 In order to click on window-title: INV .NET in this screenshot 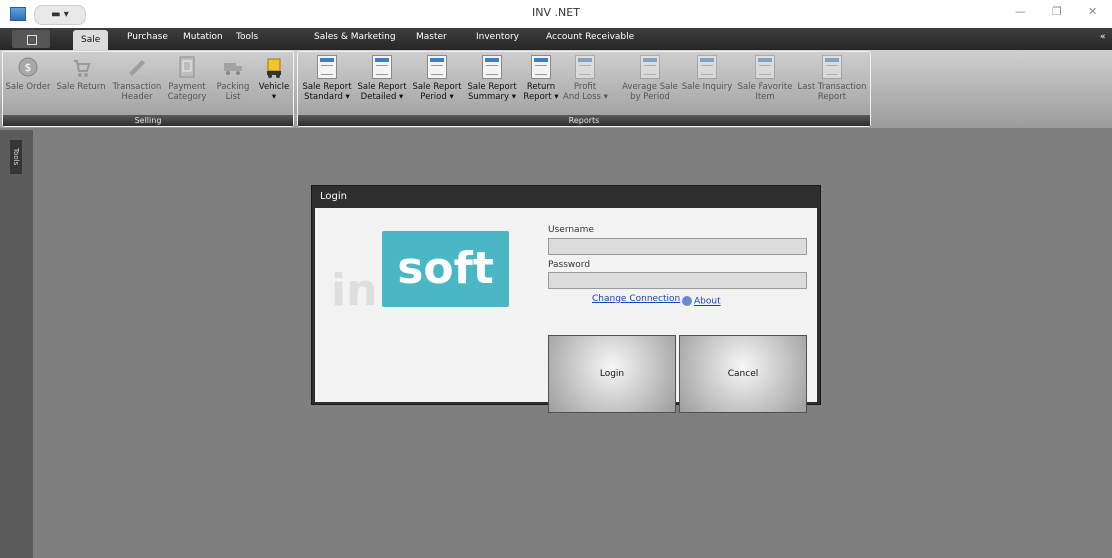, I will do `click(556, 12)`.